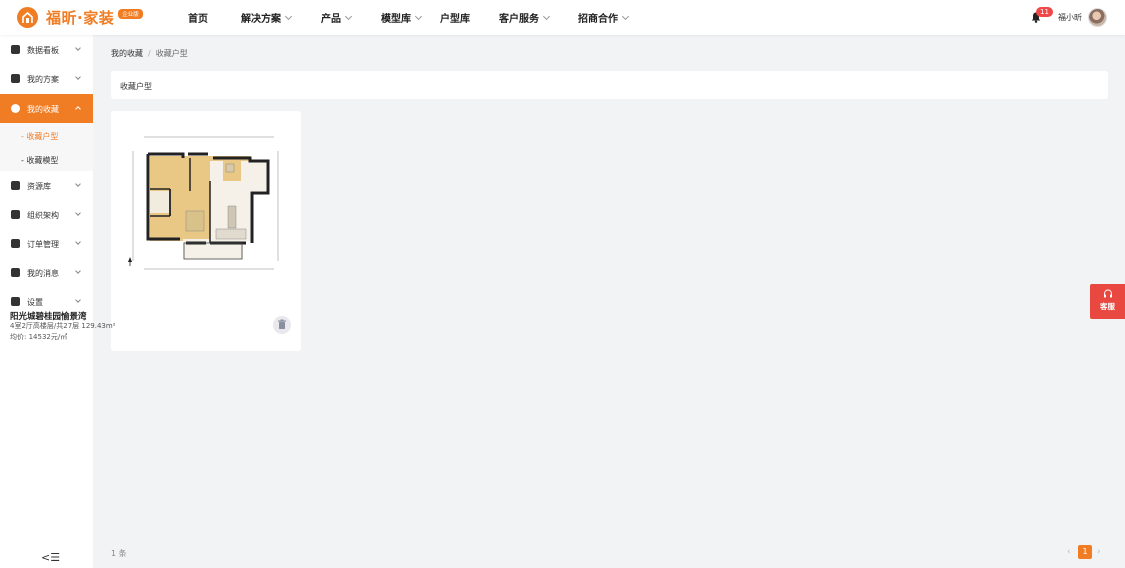 Image resolution: width=1125 pixels, height=568 pixels. What do you see at coordinates (78, 109) in the screenshot?
I see `chevron-up-icon` at bounding box center [78, 109].